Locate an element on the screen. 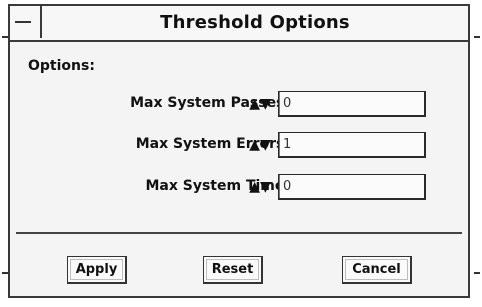 The width and height of the screenshot is (482, 307). reset-button: Reset is located at coordinates (233, 270).